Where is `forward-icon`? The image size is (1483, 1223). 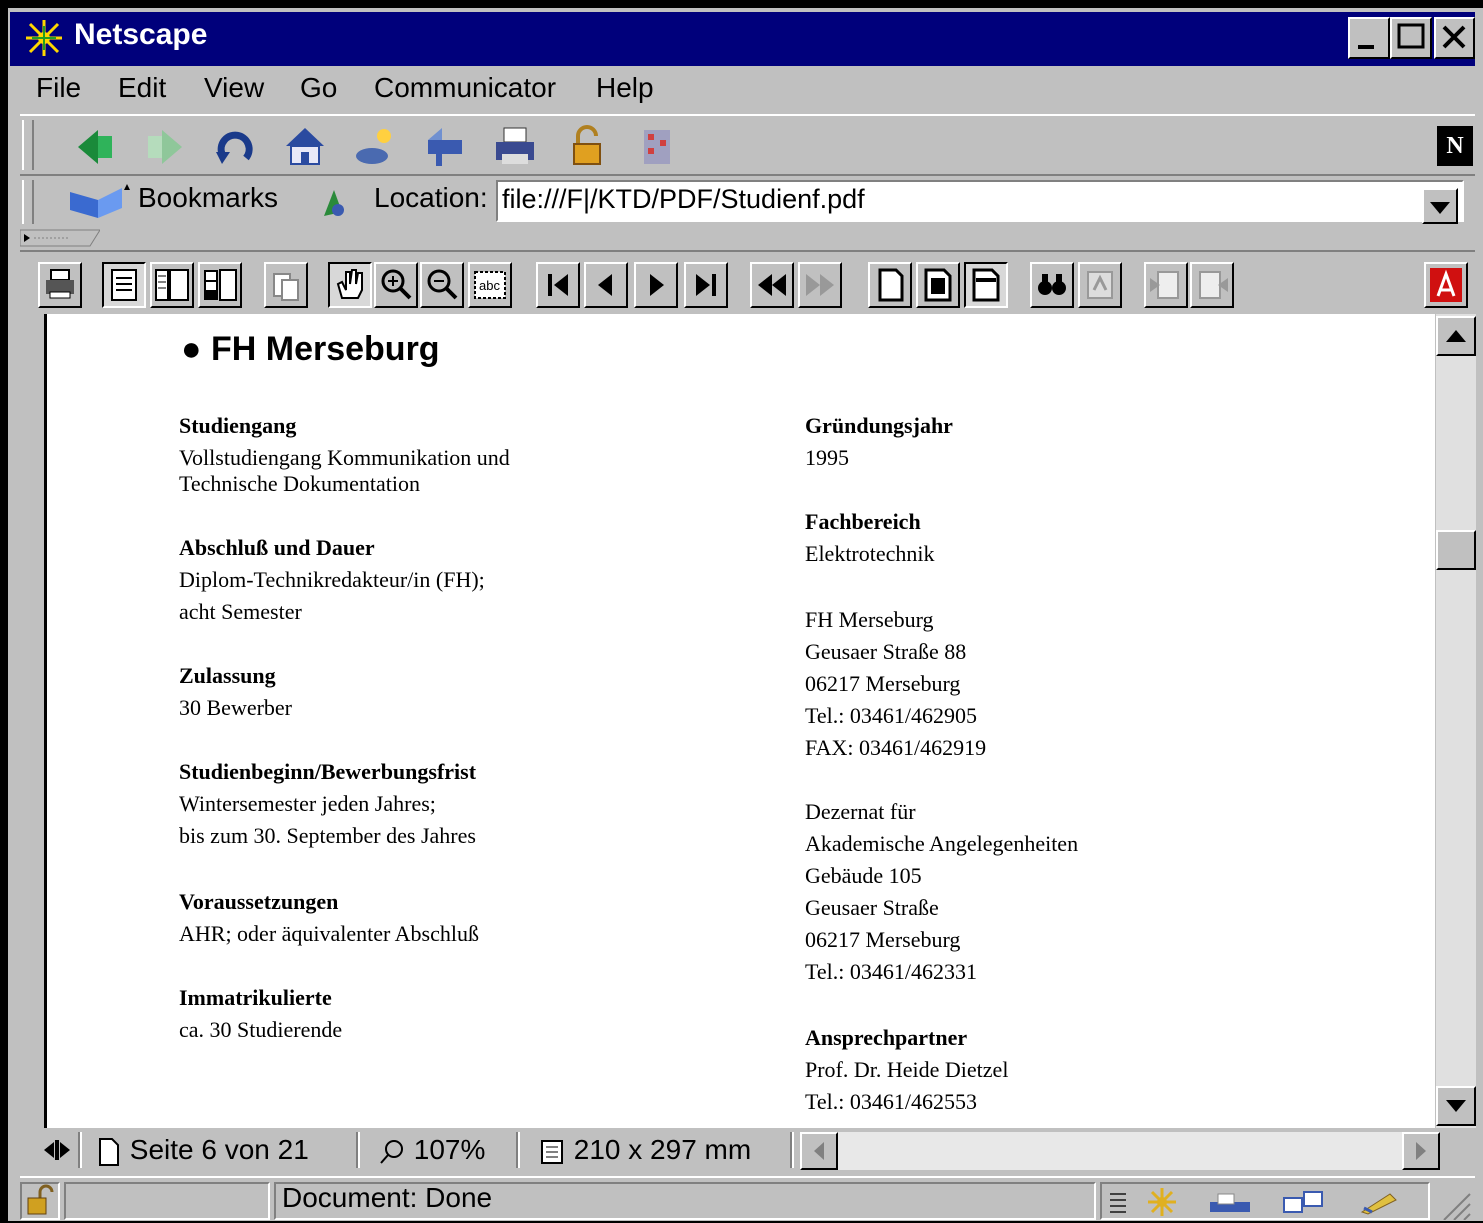 forward-icon is located at coordinates (165, 147).